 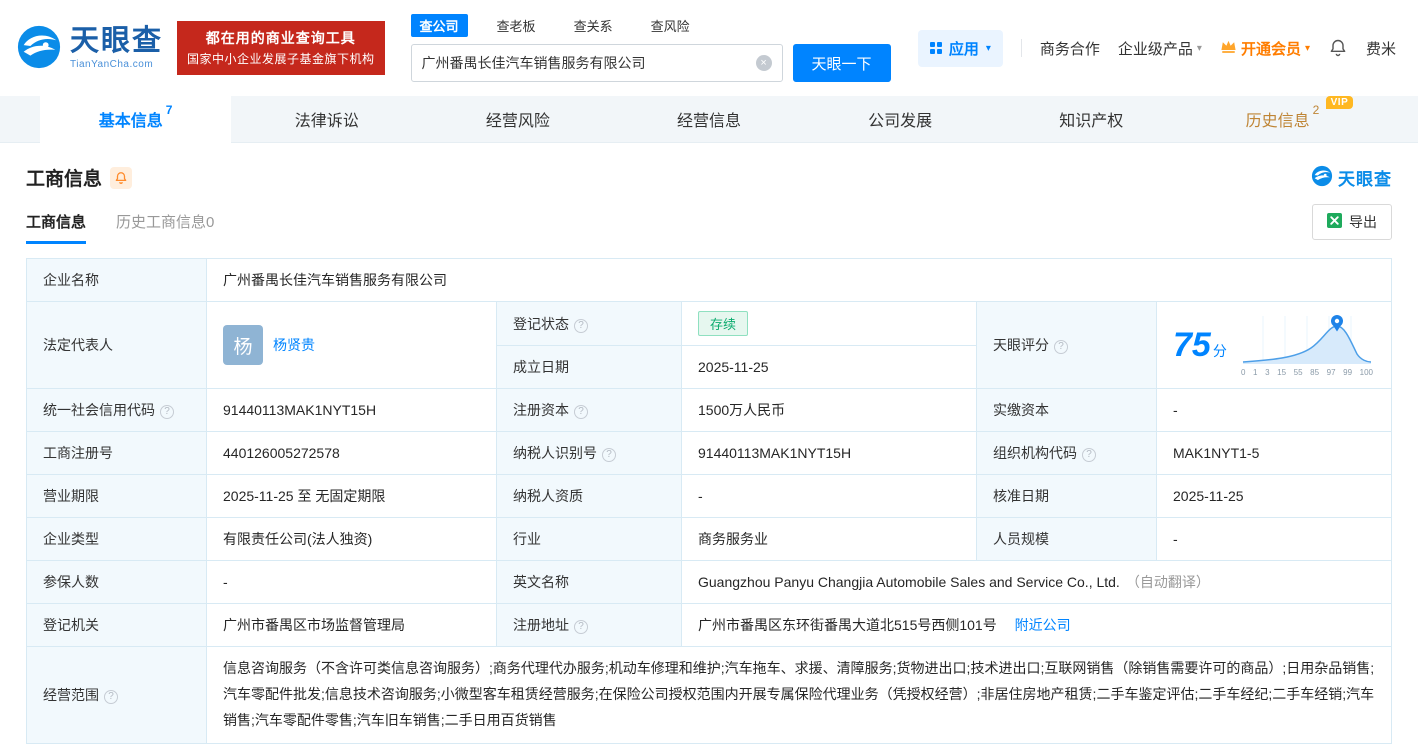 I want to click on clear-search-icon, so click(x=763, y=63).